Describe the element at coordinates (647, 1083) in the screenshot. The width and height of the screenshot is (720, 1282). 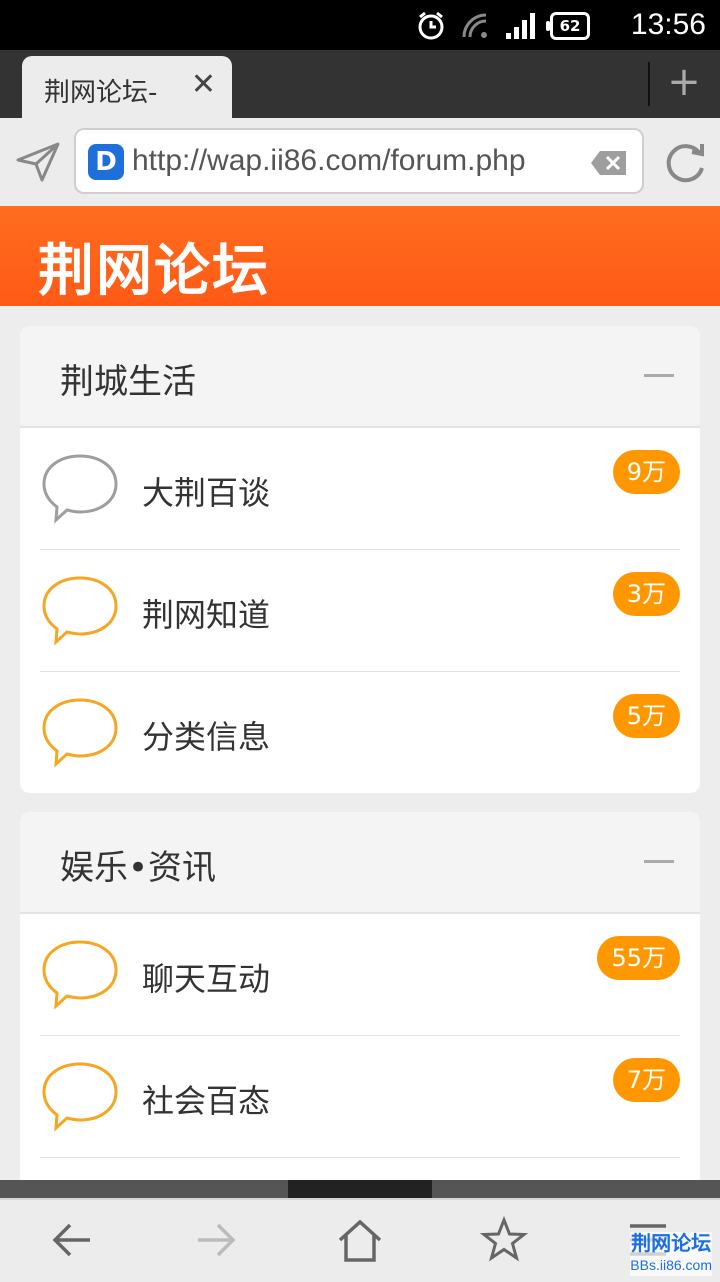
I see `post-count-badge: 7万` at that location.